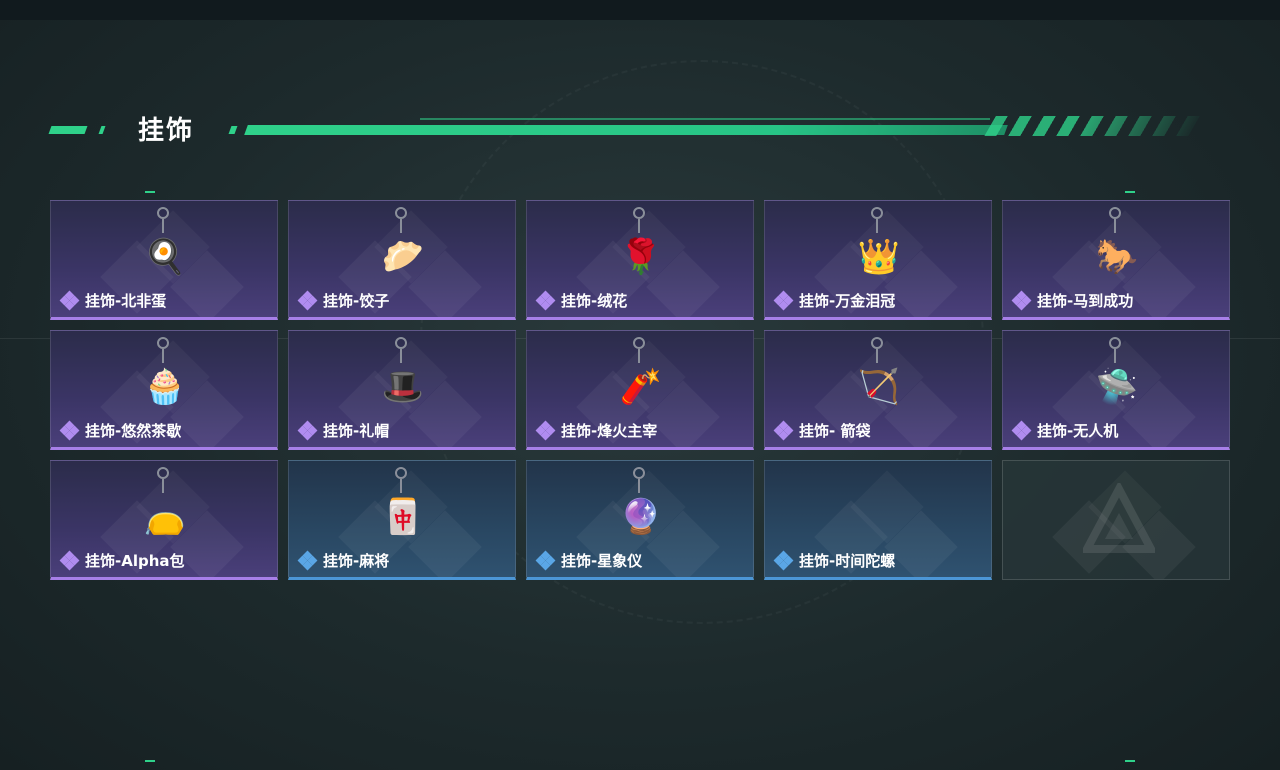  What do you see at coordinates (602, 561) in the screenshot?
I see `pendant-name: 挂饰-星象仪` at bounding box center [602, 561].